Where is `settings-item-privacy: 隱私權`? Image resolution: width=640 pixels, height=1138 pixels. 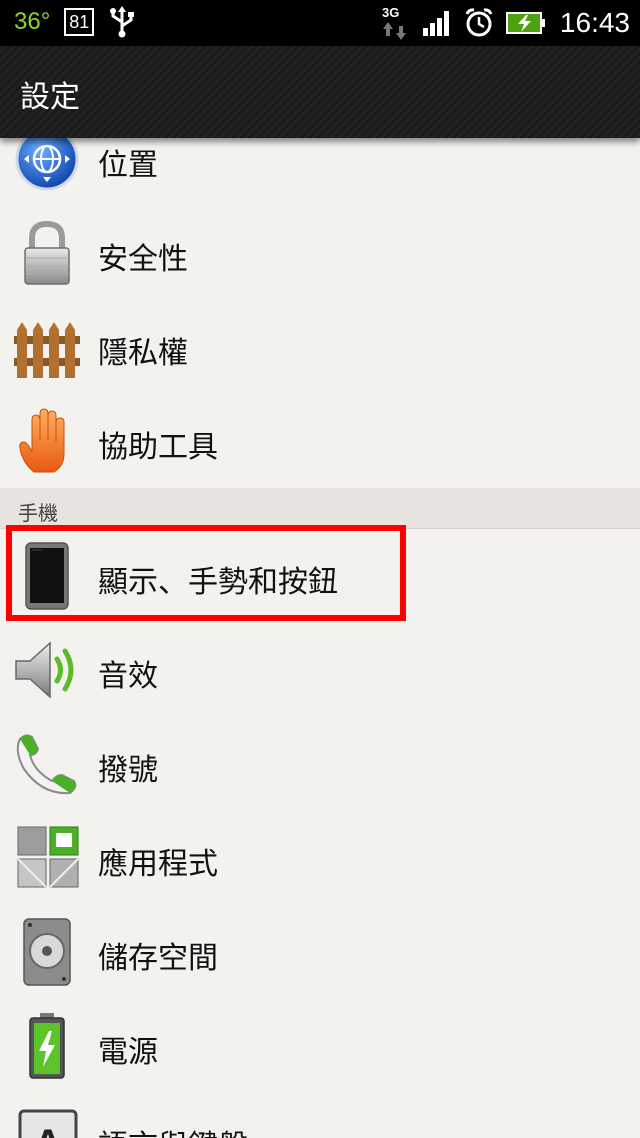 settings-item-privacy: 隱私權 is located at coordinates (320, 347).